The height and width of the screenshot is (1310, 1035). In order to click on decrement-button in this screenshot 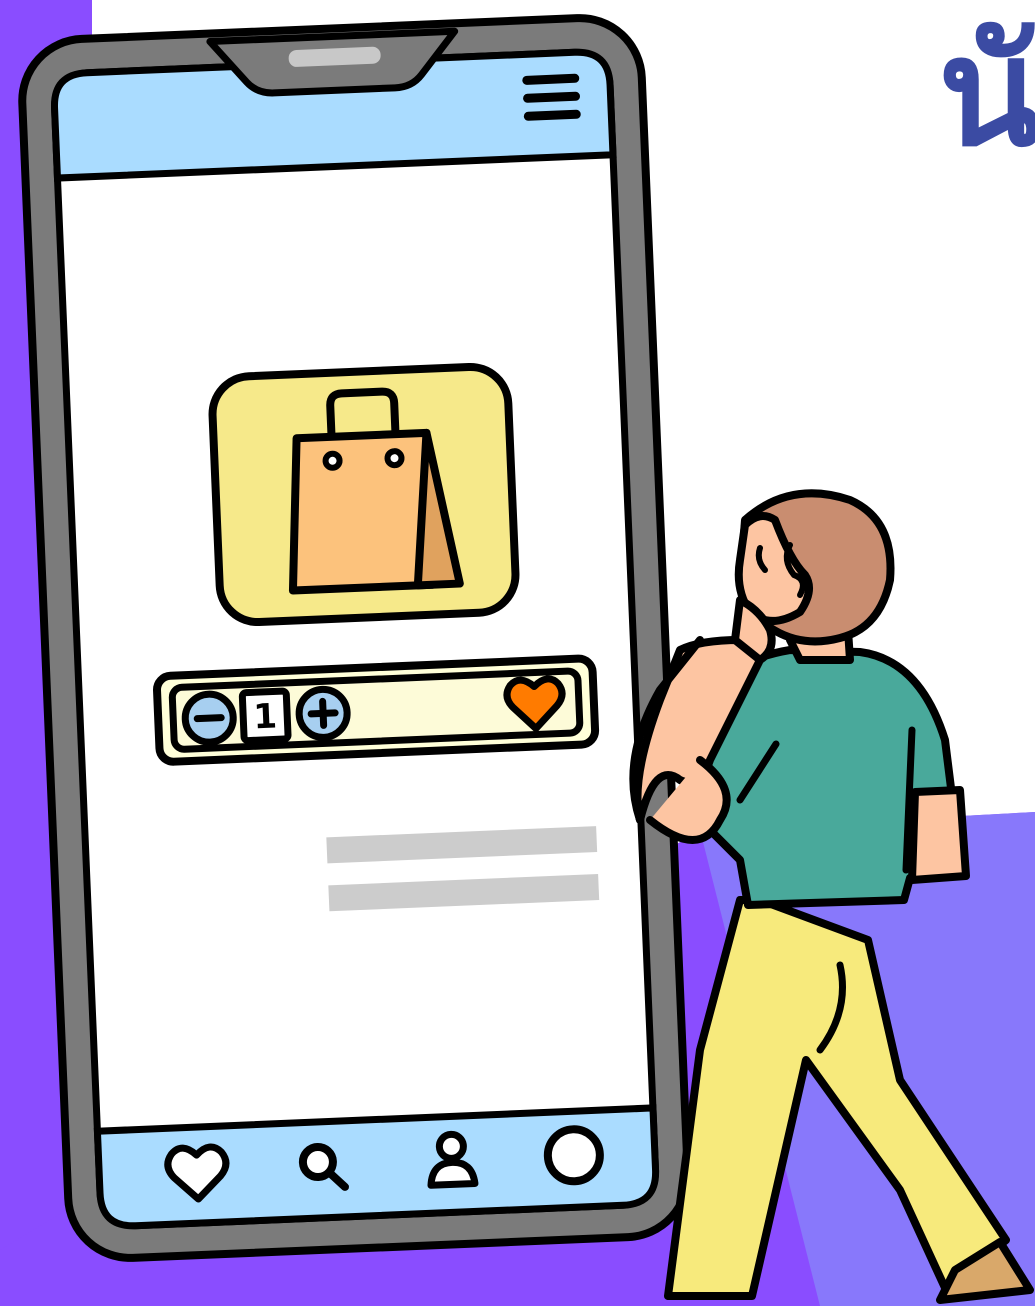, I will do `click(209, 718)`.